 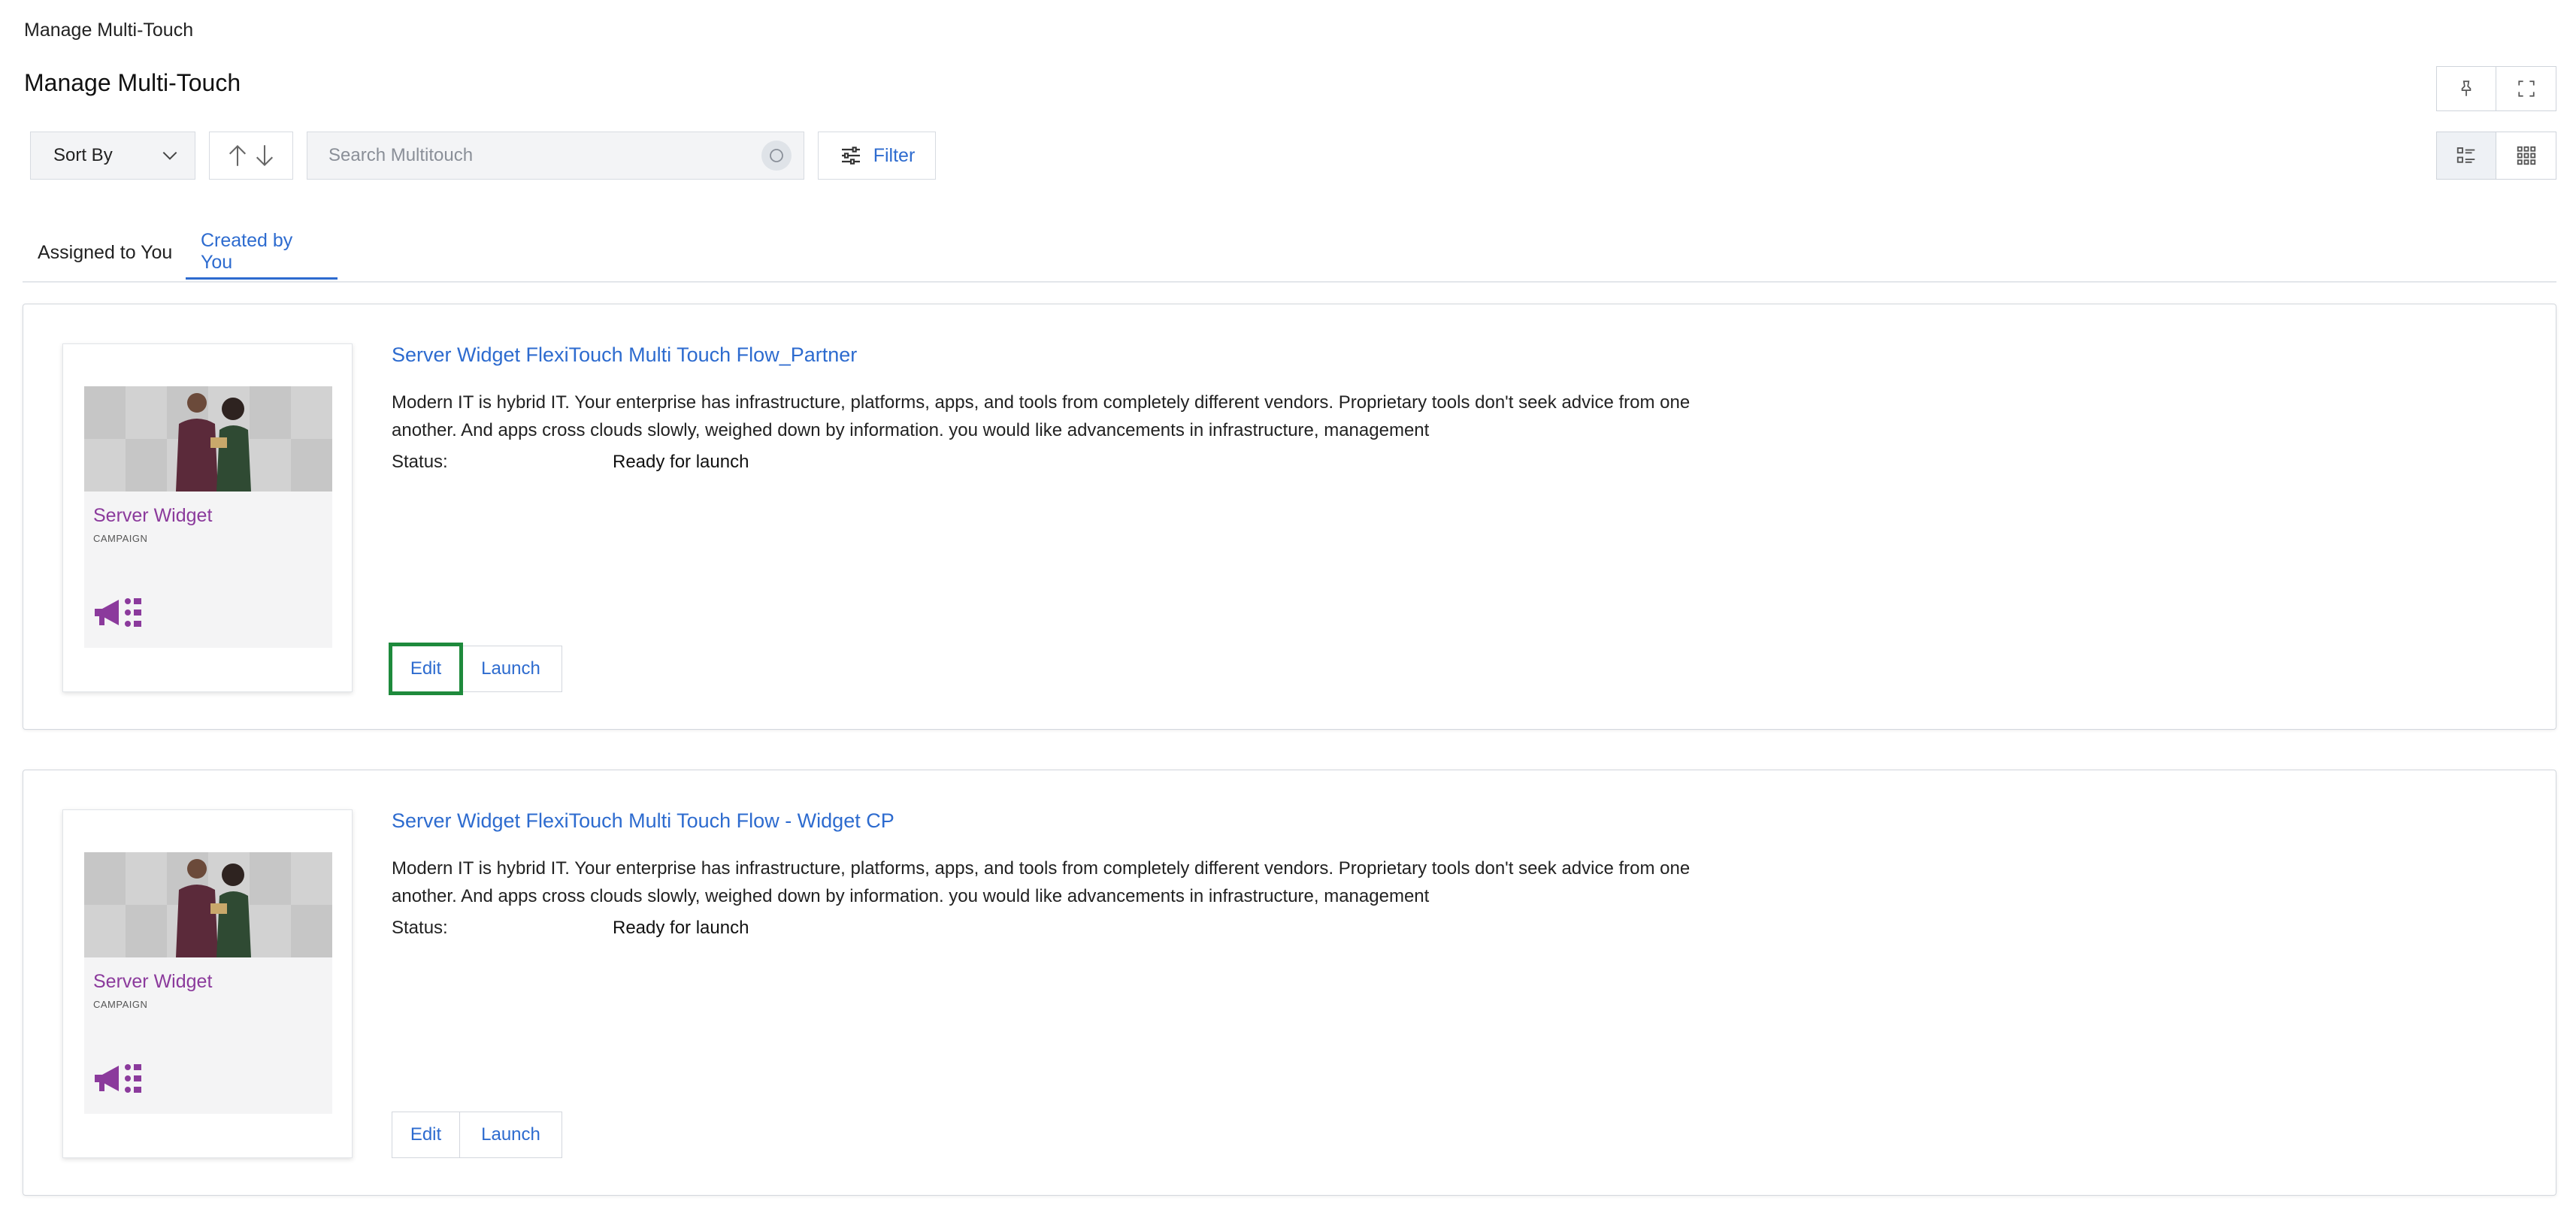 I want to click on list-view-button, so click(x=2466, y=156).